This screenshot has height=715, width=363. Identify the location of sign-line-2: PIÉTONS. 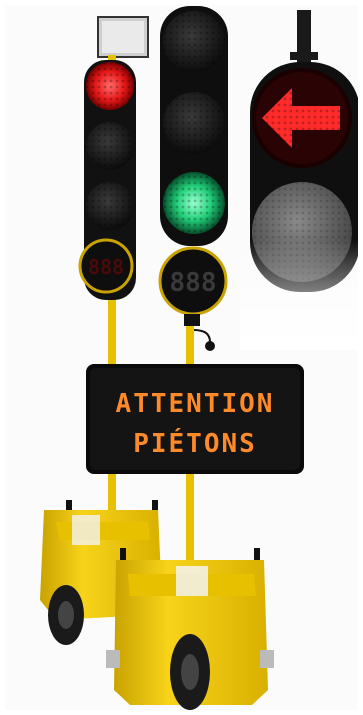
(195, 443).